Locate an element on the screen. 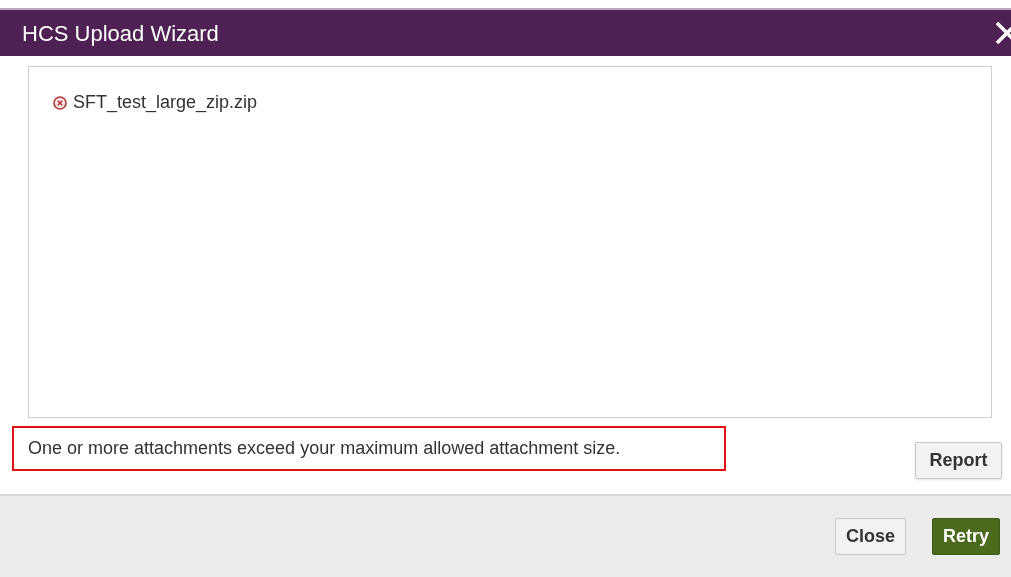 This screenshot has height=577, width=1011. retry-button: Retry is located at coordinates (965, 536).